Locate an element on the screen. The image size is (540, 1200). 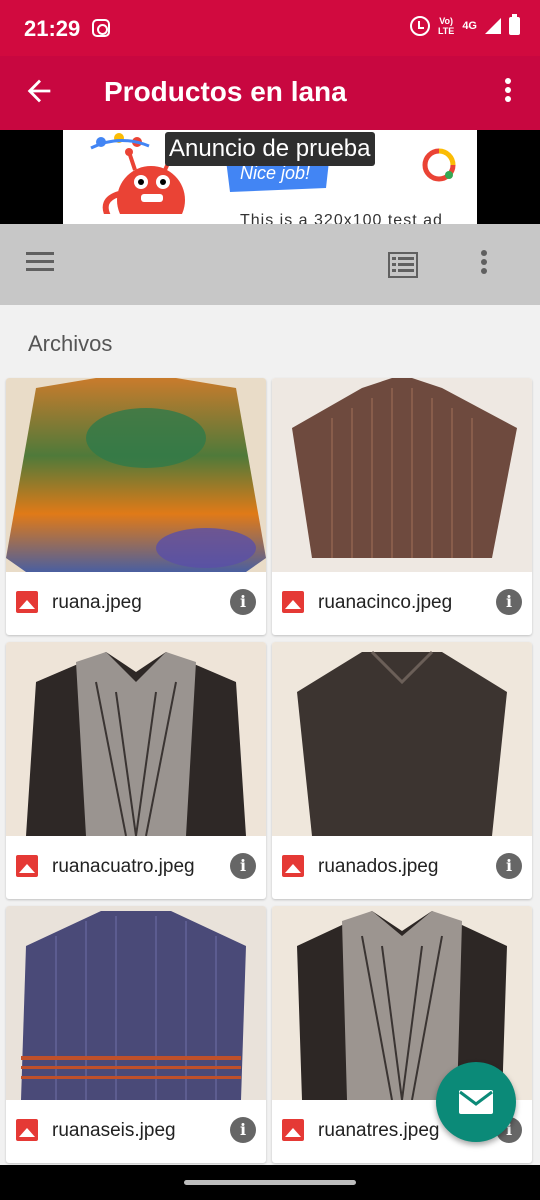
alarm-icon is located at coordinates (419, 26).